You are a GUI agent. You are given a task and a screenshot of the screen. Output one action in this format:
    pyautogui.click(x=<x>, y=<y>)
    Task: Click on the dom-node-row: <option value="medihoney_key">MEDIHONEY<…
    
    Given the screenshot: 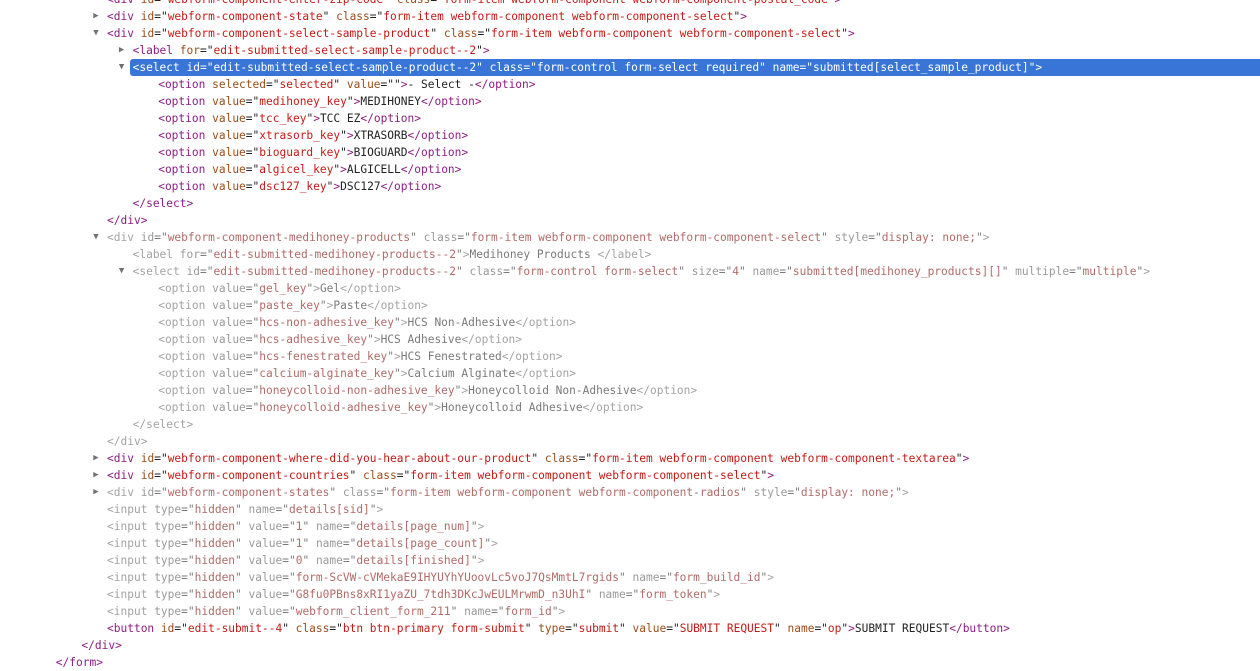 What is the action you would take?
    pyautogui.click(x=630, y=101)
    